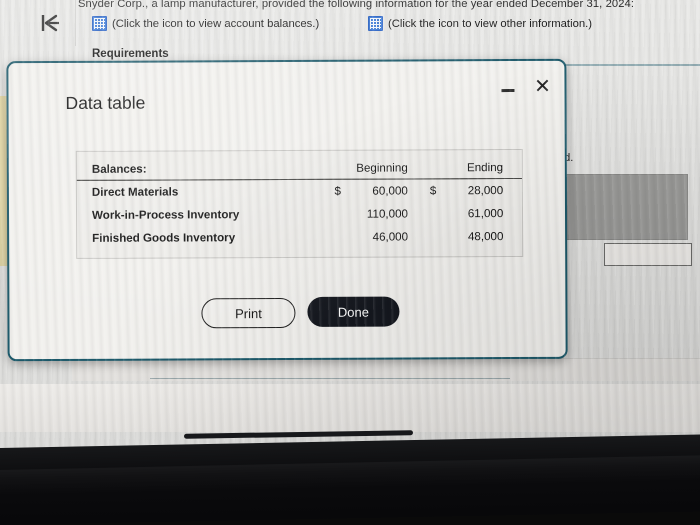 This screenshot has height=525, width=700. Describe the element at coordinates (433, 191) in the screenshot. I see `ending-currency-symbol: $` at that location.